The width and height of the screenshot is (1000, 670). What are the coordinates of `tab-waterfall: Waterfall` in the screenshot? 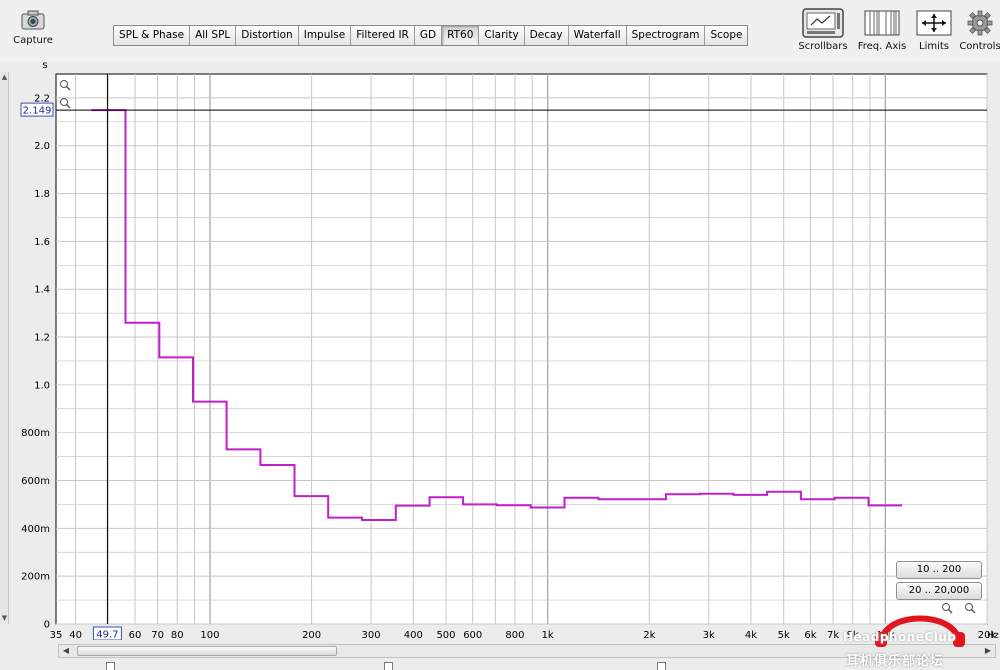 It's located at (597, 35).